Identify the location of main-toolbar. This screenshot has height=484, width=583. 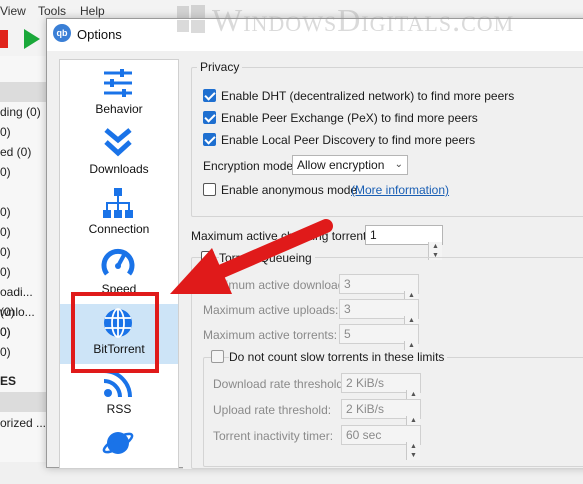
(25, 39).